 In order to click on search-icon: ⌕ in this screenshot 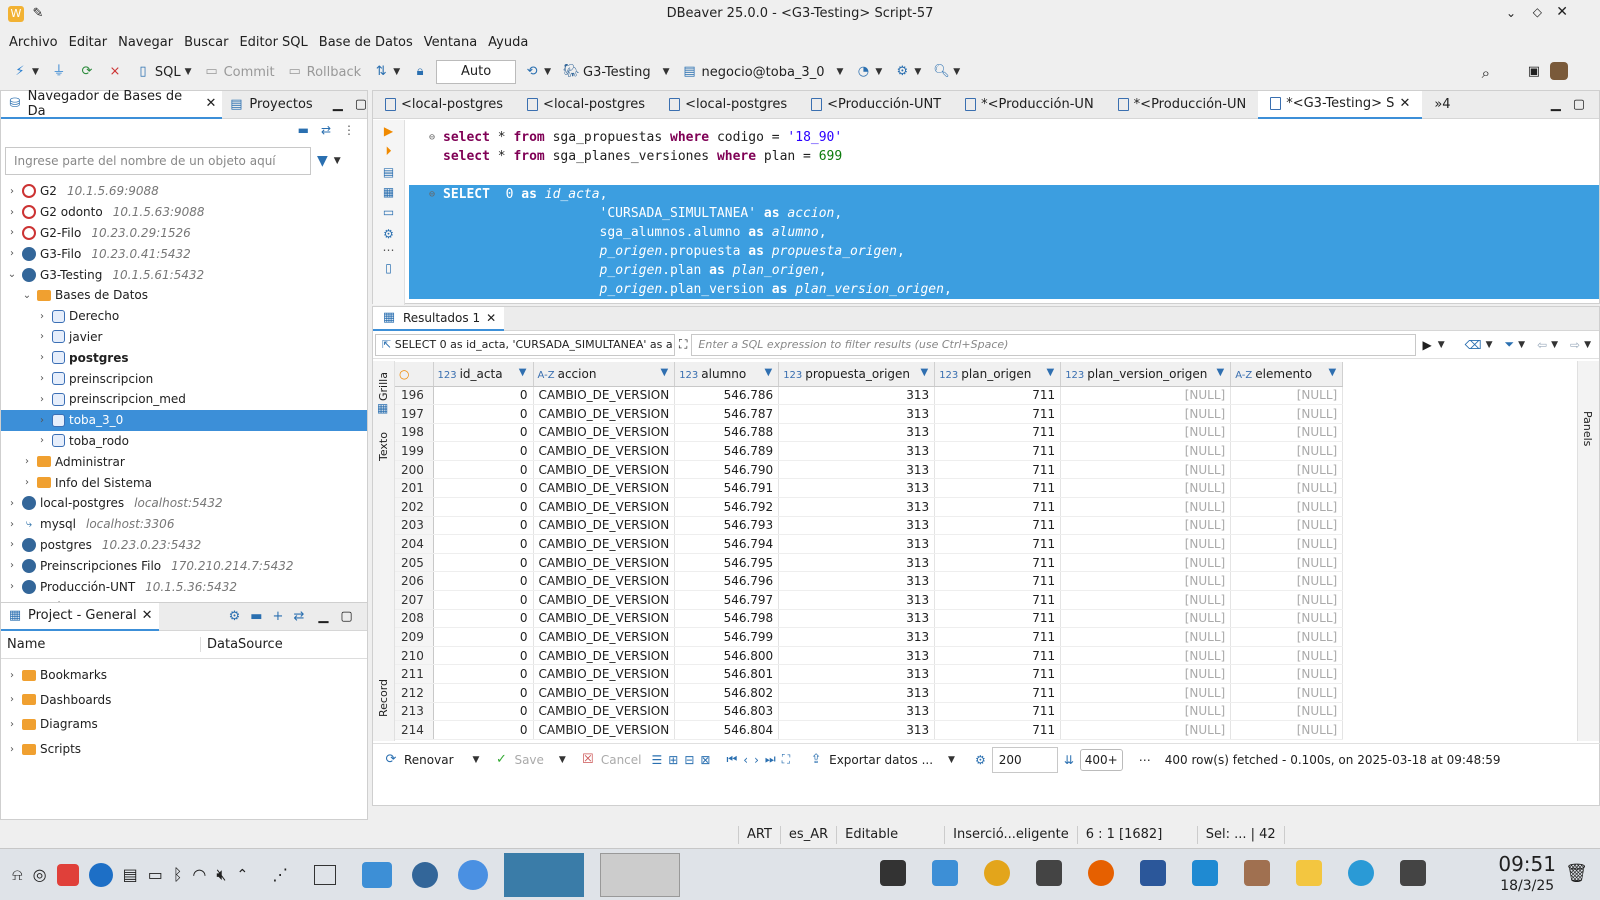, I will do `click(1486, 73)`.